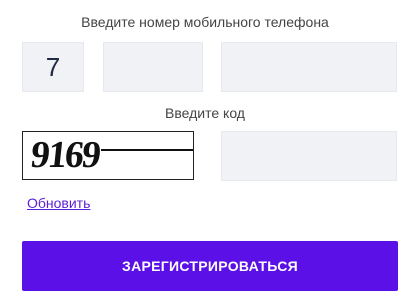 The height and width of the screenshot is (308, 410). What do you see at coordinates (65, 155) in the screenshot?
I see `captcha-text: 9169` at bounding box center [65, 155].